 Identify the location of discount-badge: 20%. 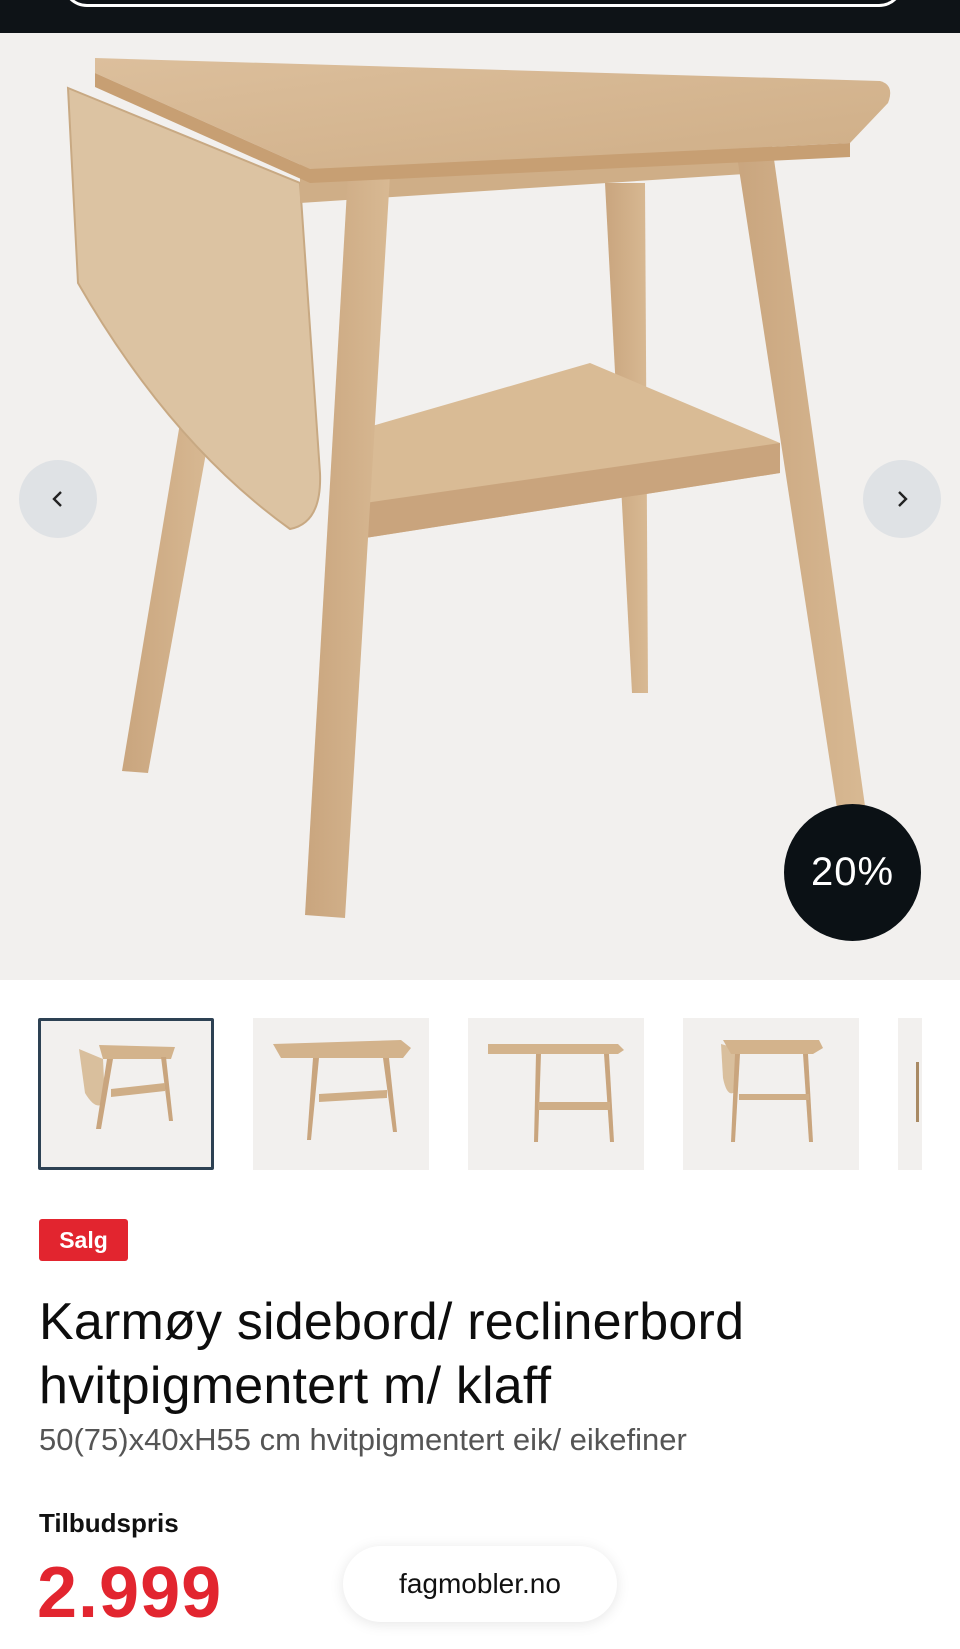
(852, 872).